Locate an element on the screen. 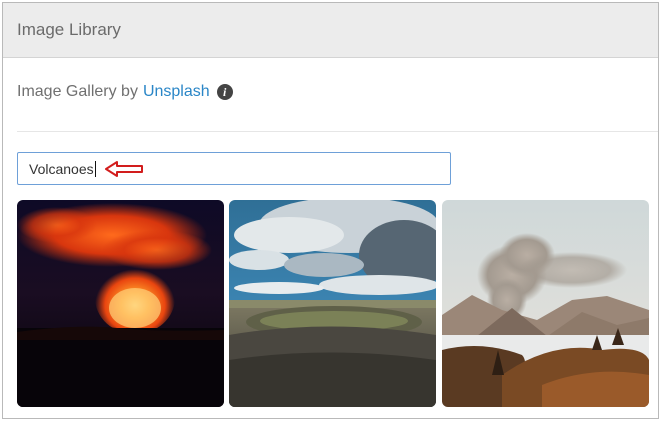 Image resolution: width=663 pixels, height=423 pixels. gallery-attribution-label: Image Gallery by is located at coordinates (77, 91).